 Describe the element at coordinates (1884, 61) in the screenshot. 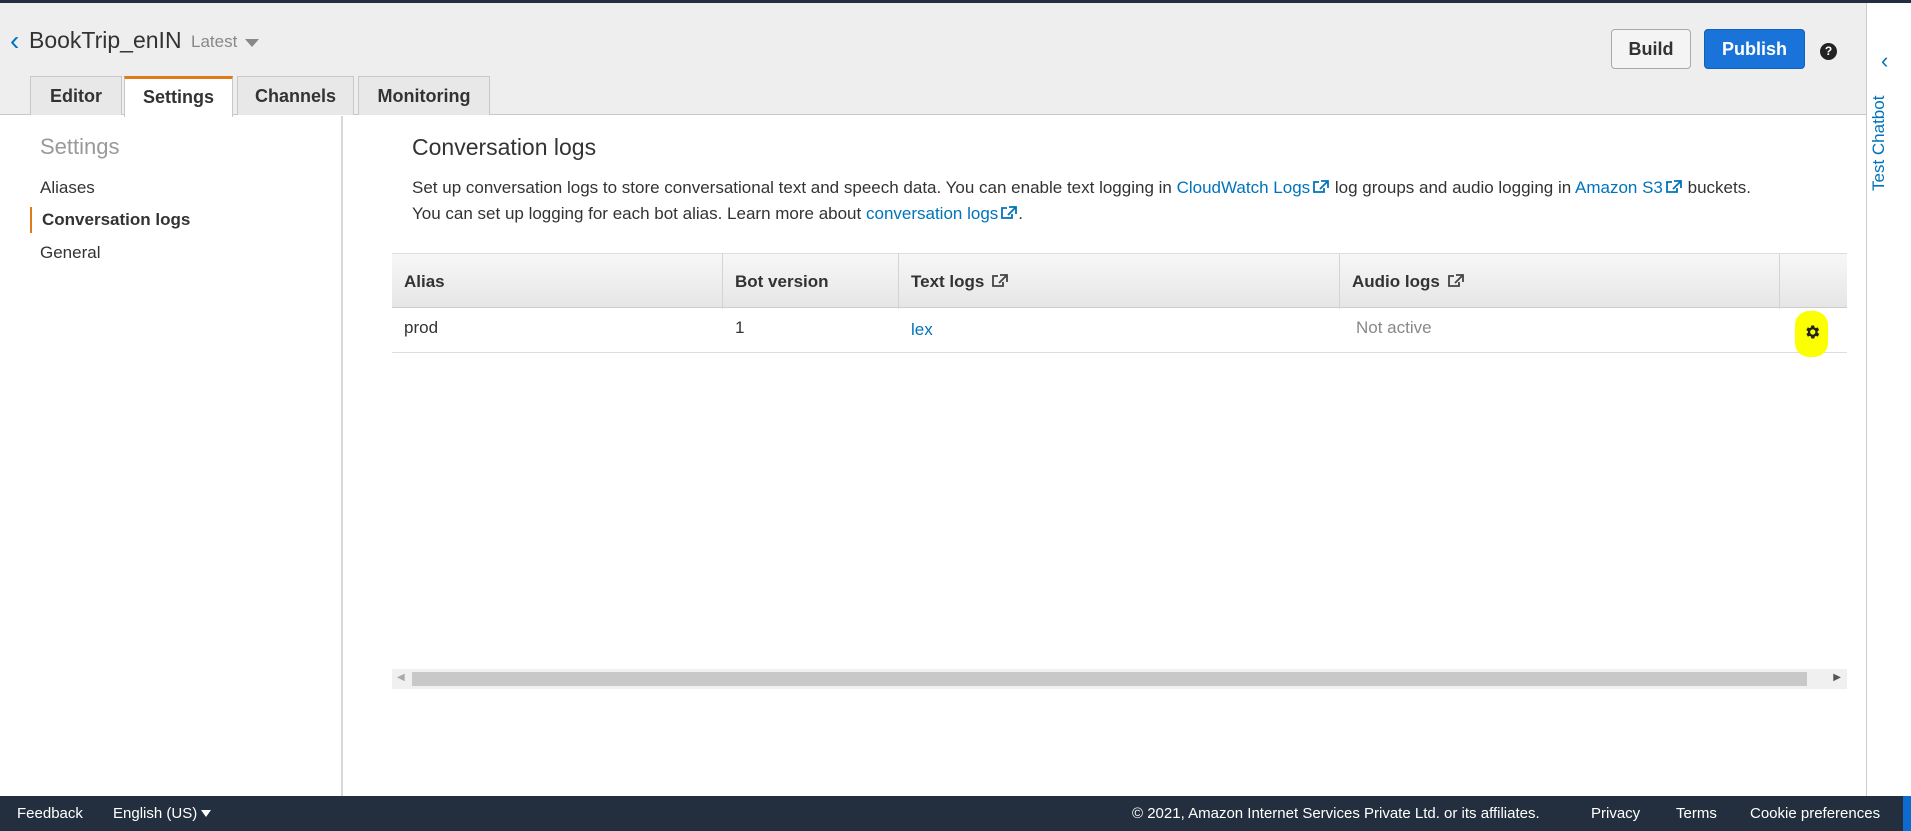

I see `expand-chevron-icon: ‹` at that location.